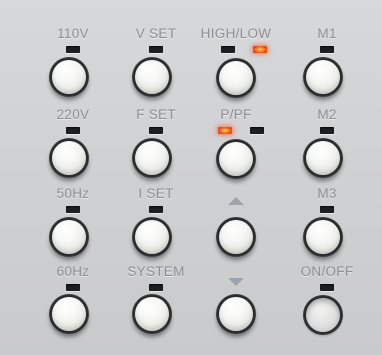  What do you see at coordinates (69, 158) in the screenshot?
I see `220v-button` at bounding box center [69, 158].